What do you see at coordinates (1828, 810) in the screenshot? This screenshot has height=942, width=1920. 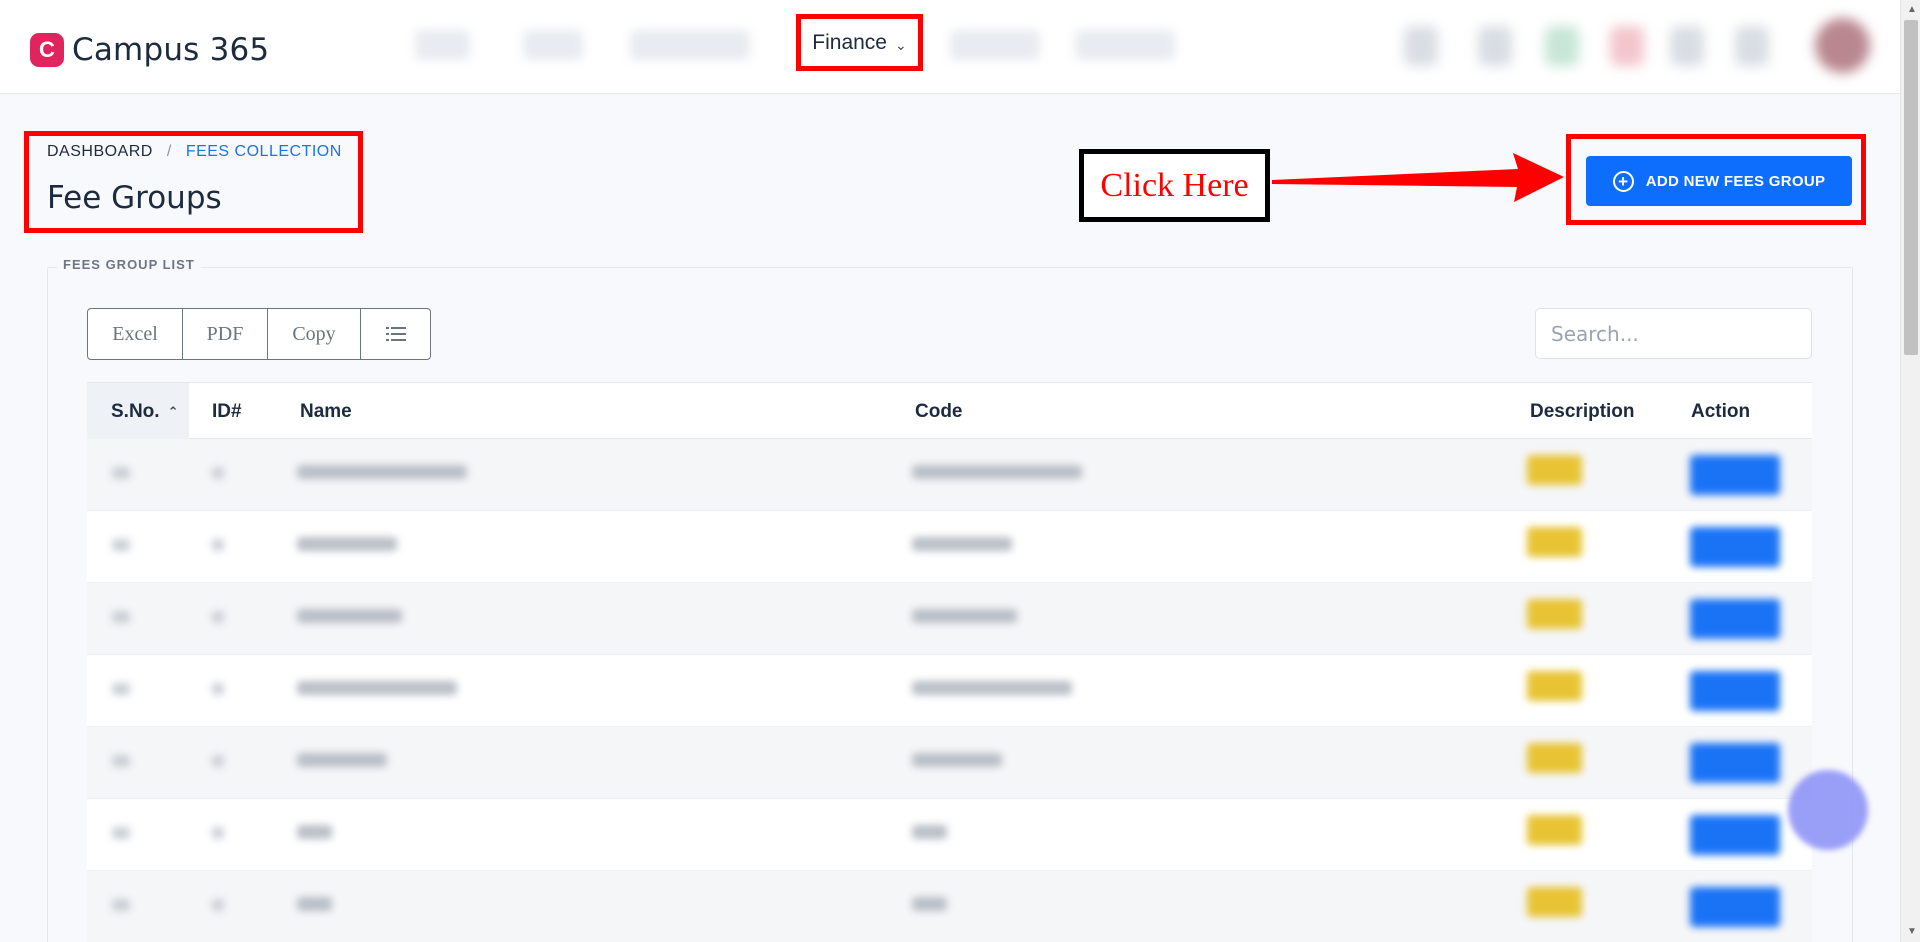 I see `floating-help-button` at bounding box center [1828, 810].